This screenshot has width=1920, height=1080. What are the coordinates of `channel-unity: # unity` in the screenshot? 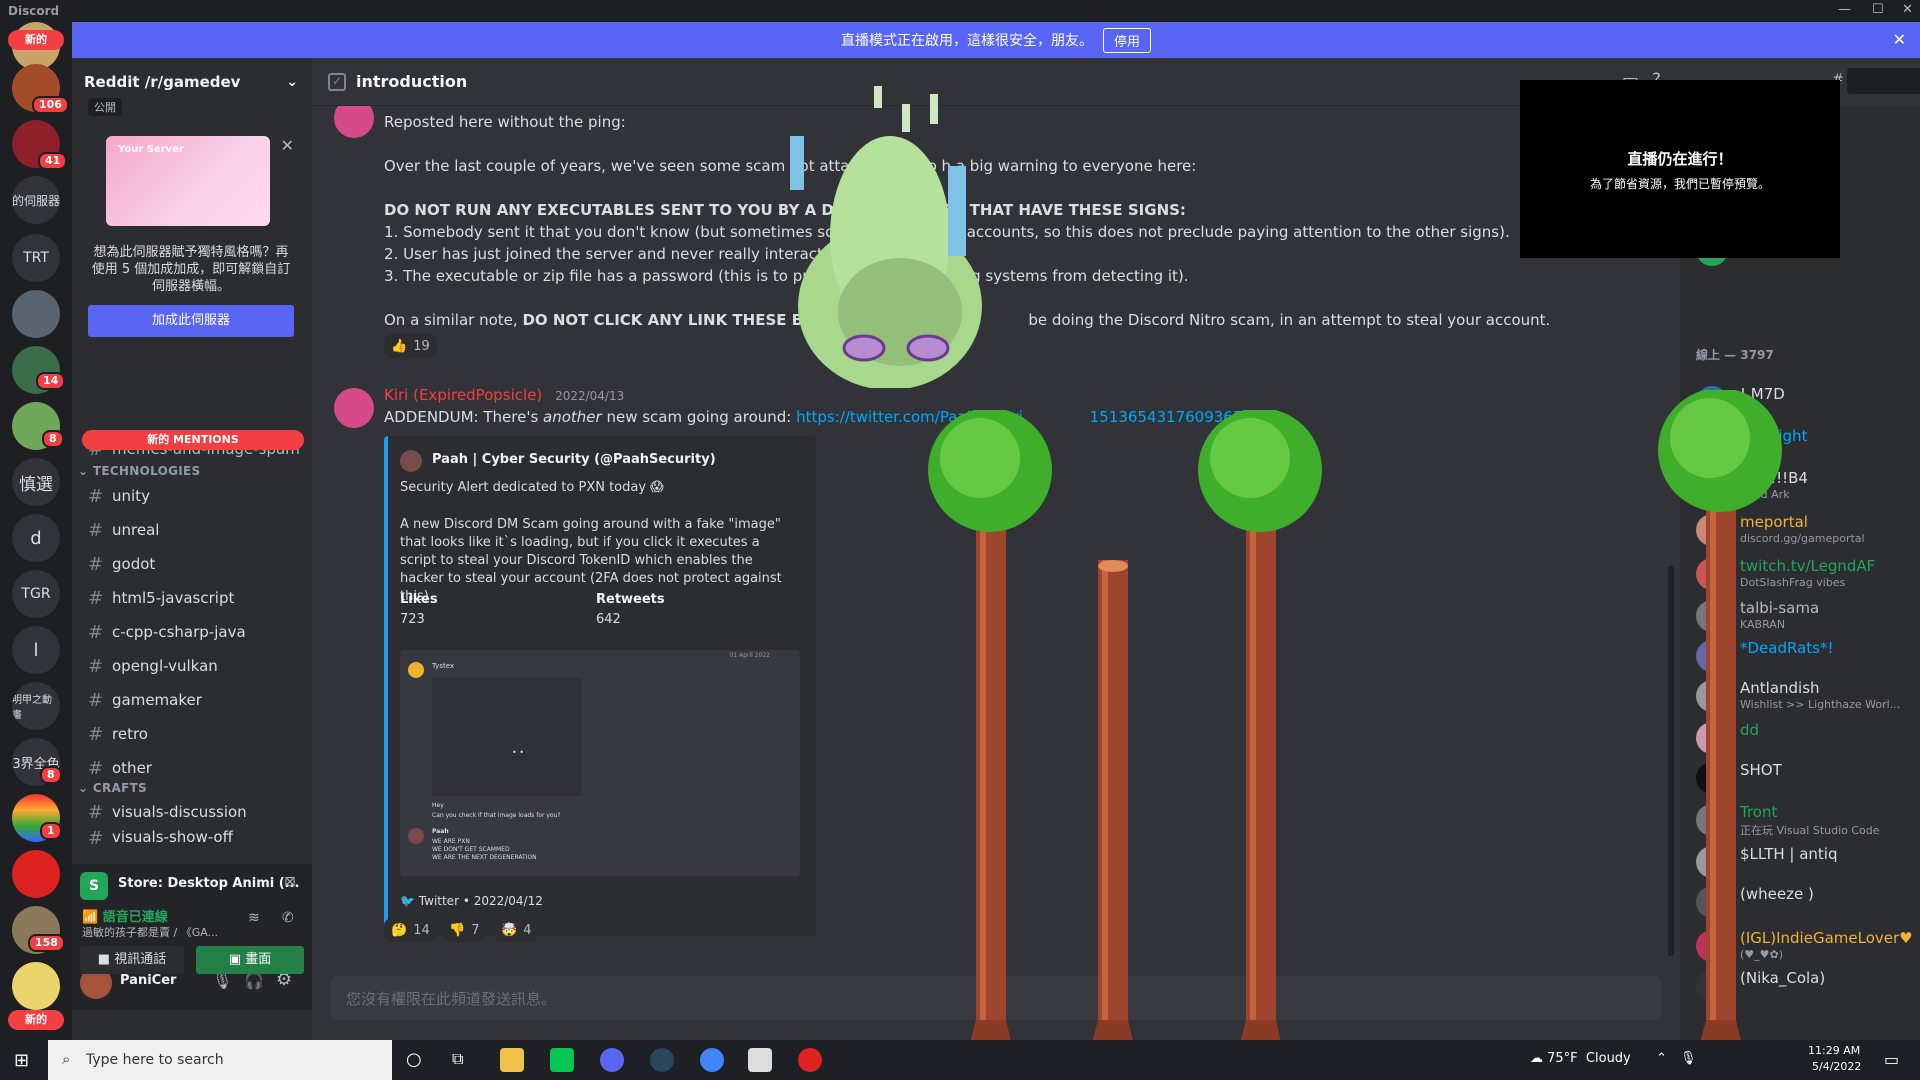 It's located at (193, 496).